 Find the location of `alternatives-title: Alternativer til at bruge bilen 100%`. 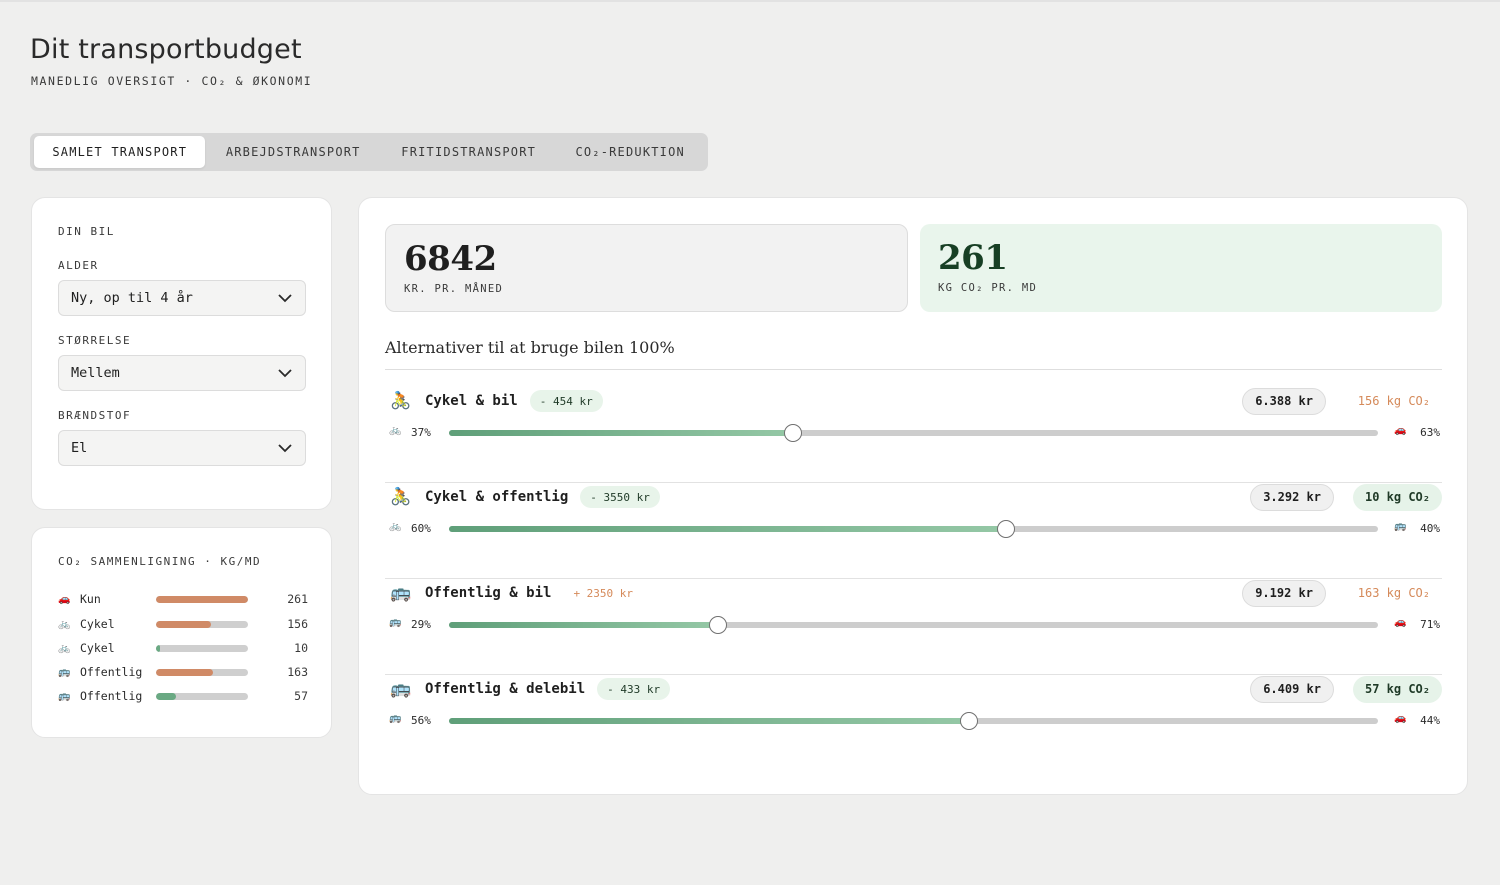

alternatives-title: Alternativer til at bruge bilen 100% is located at coordinates (530, 347).